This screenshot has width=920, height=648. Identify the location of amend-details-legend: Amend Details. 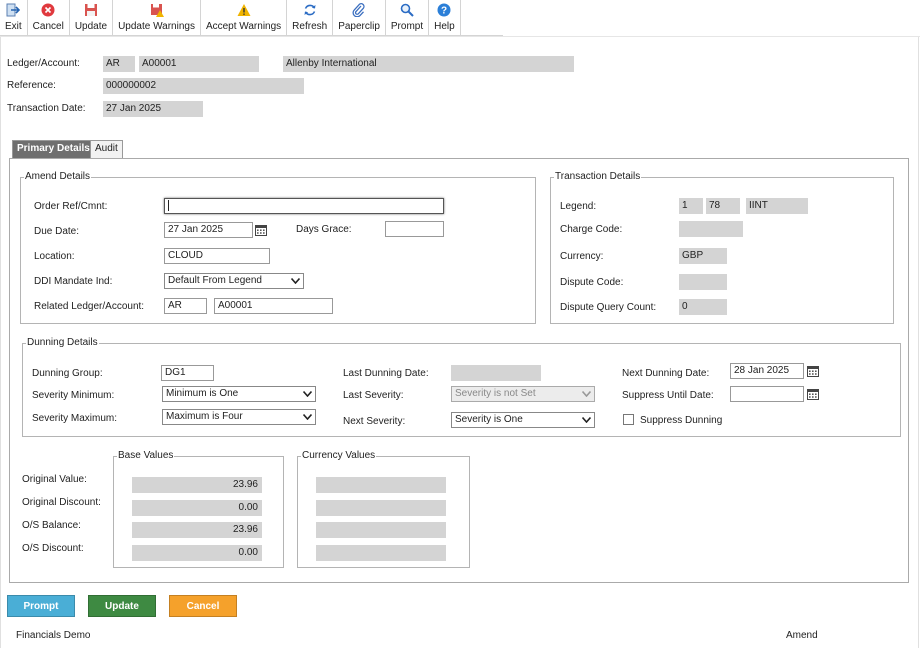
(58, 177).